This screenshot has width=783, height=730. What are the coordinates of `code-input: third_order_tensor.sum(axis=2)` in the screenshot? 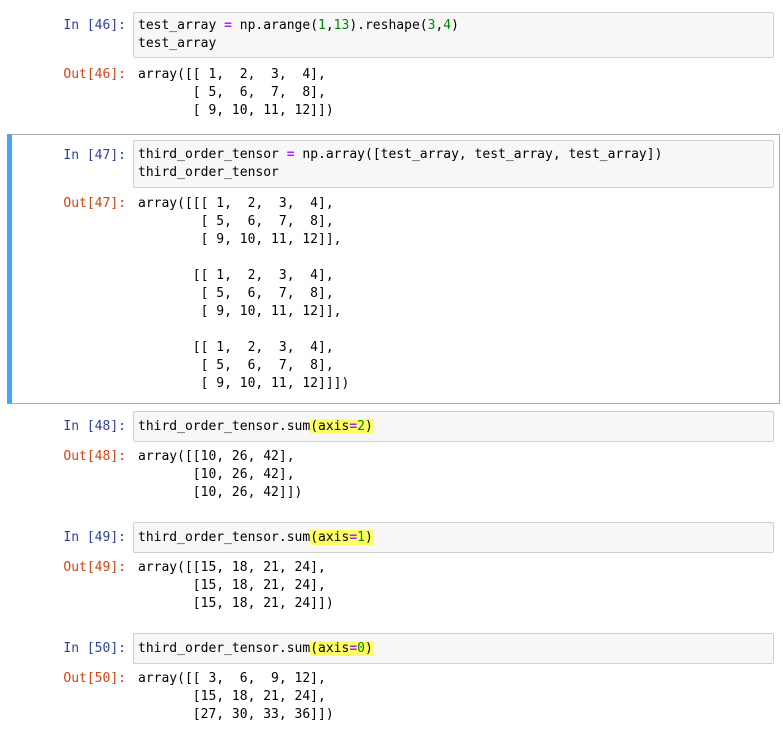 It's located at (453, 426).